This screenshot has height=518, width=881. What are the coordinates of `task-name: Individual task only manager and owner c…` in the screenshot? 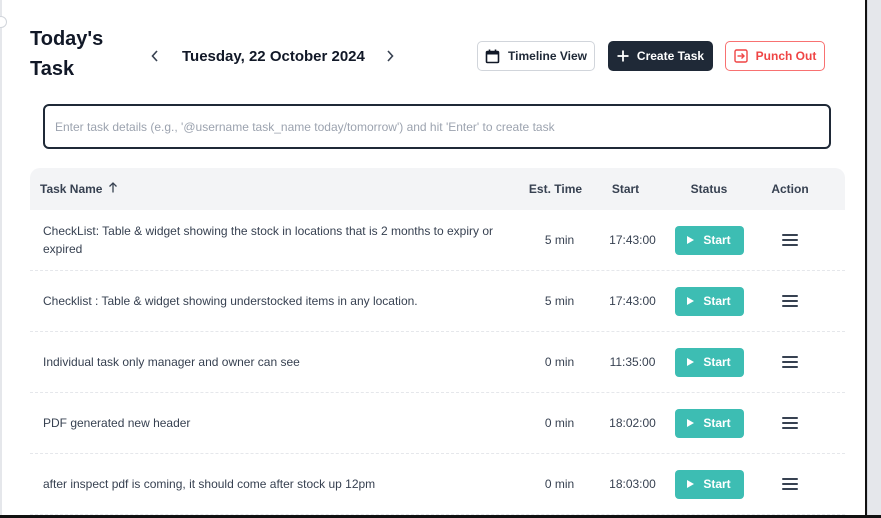 It's located at (171, 362).